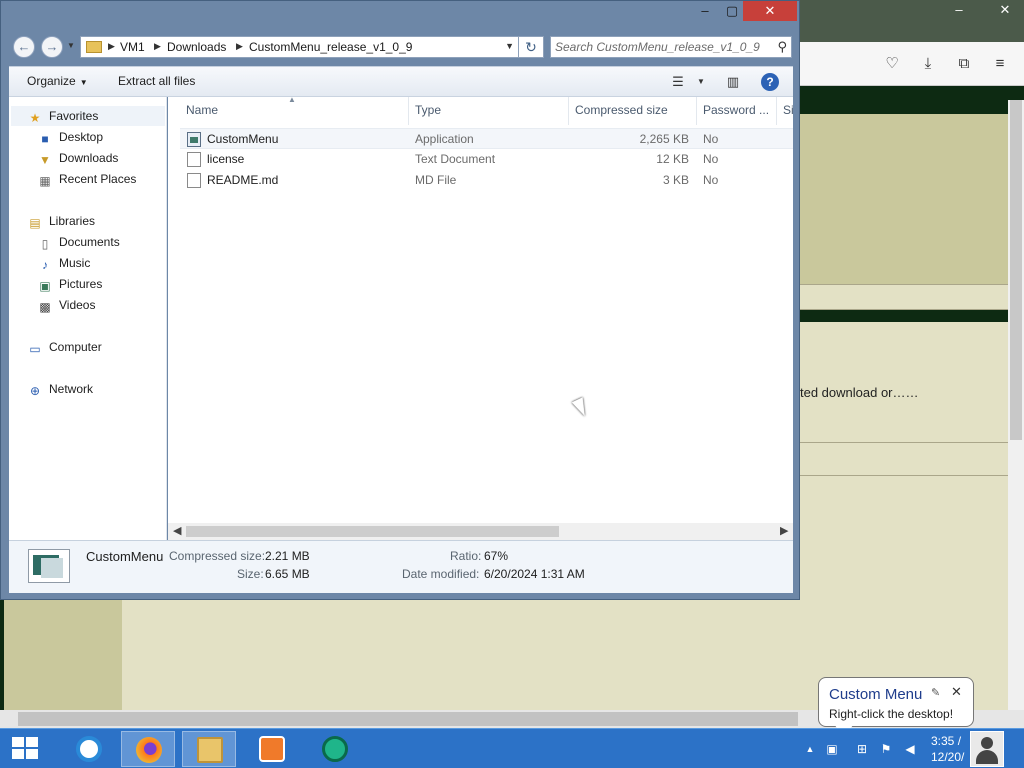 The width and height of the screenshot is (1024, 768). What do you see at coordinates (66, 305) in the screenshot?
I see `nav-item-videos: ▩ Videos` at bounding box center [66, 305].